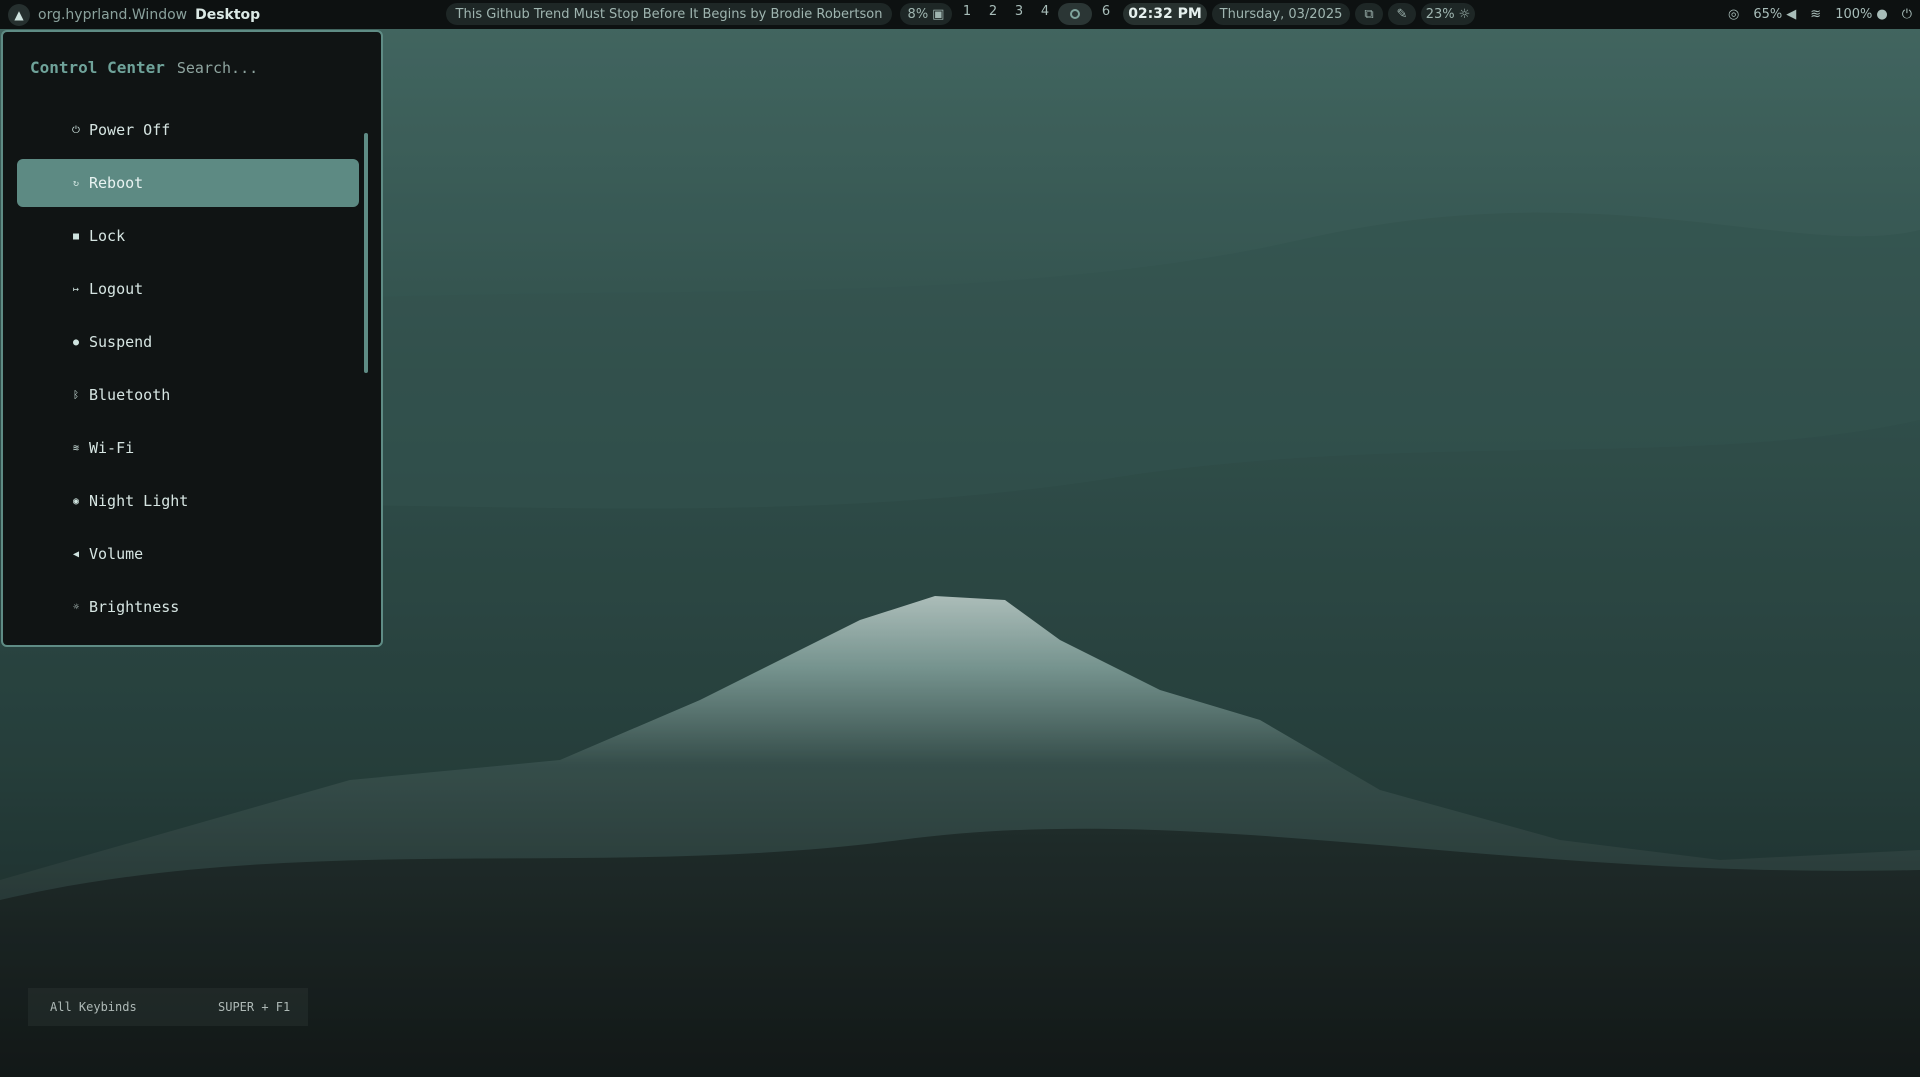 Image resolution: width=1920 pixels, height=1077 pixels. I want to click on suspend-icon: ●, so click(76, 342).